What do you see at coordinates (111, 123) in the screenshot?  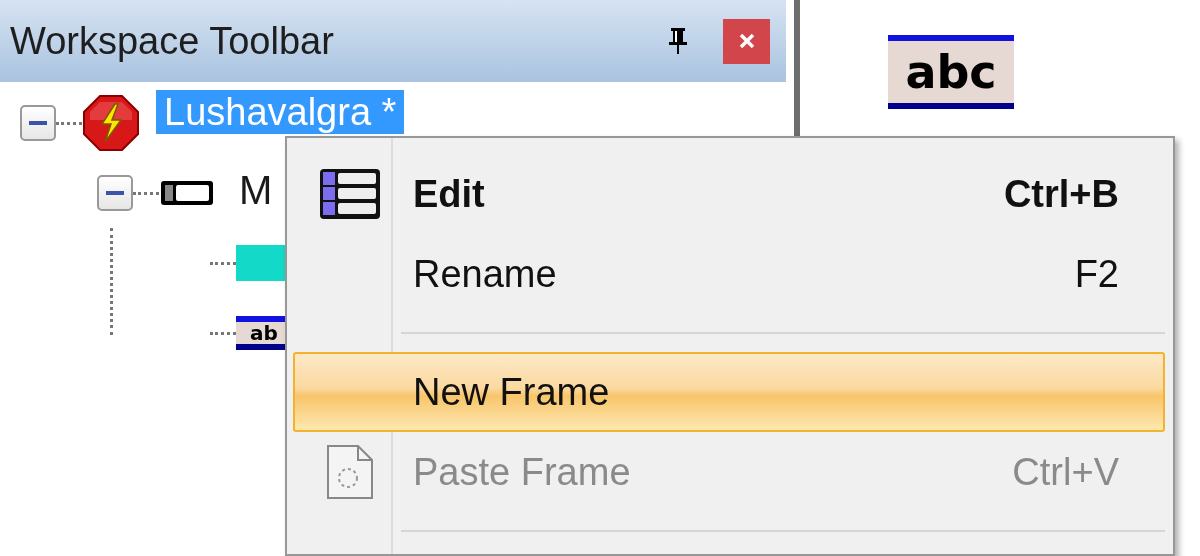 I see `alarm-icon` at bounding box center [111, 123].